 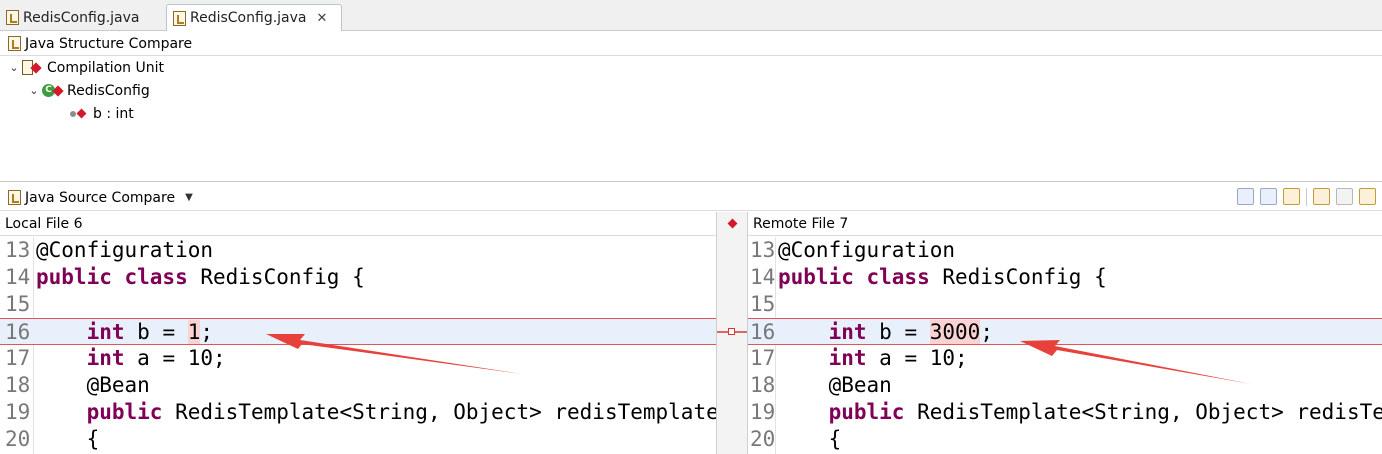 I want to click on field-icon, so click(x=80, y=114).